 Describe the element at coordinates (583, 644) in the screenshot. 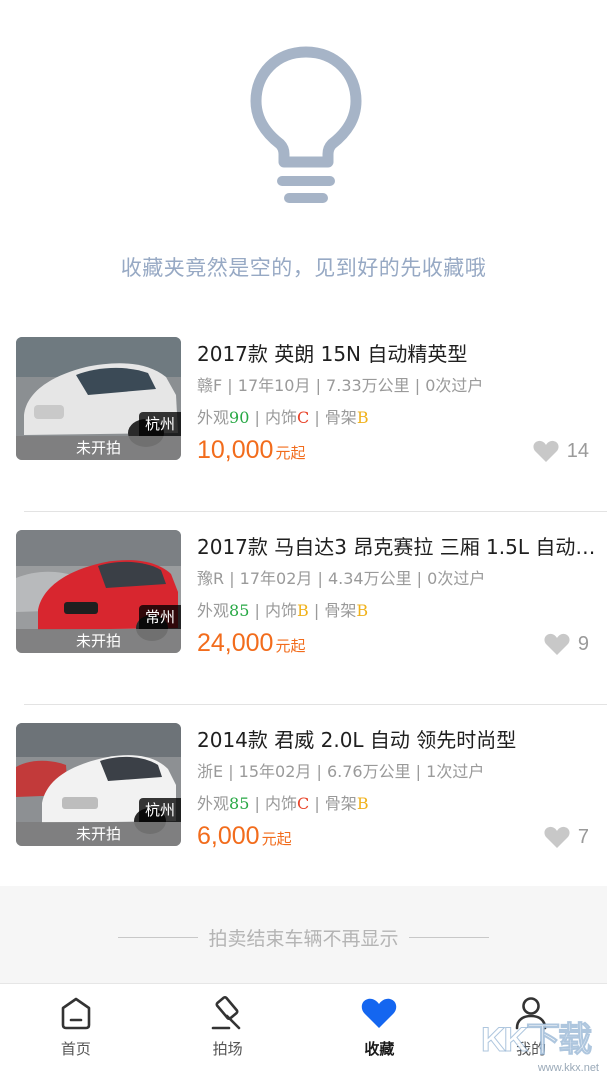

I see `favorite-count-value: 9` at that location.